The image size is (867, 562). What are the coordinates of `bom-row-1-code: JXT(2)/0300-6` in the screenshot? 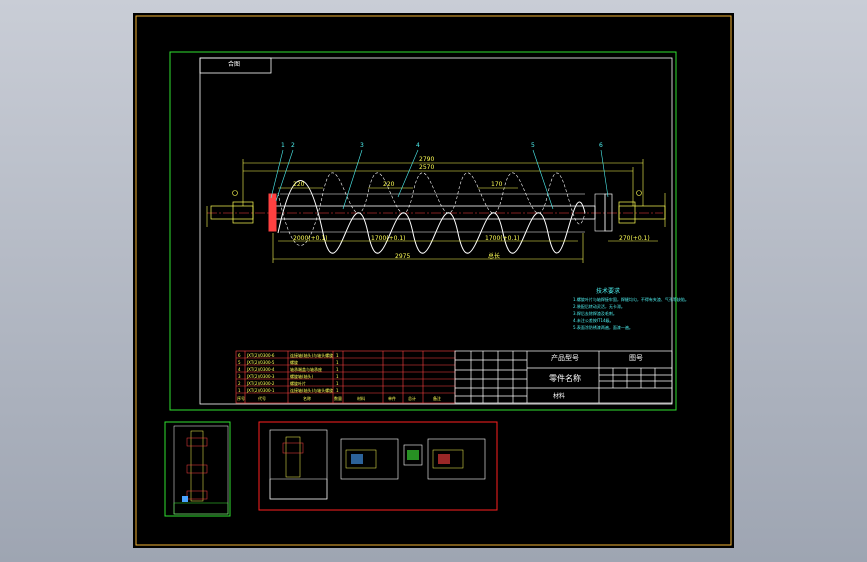 It's located at (261, 355).